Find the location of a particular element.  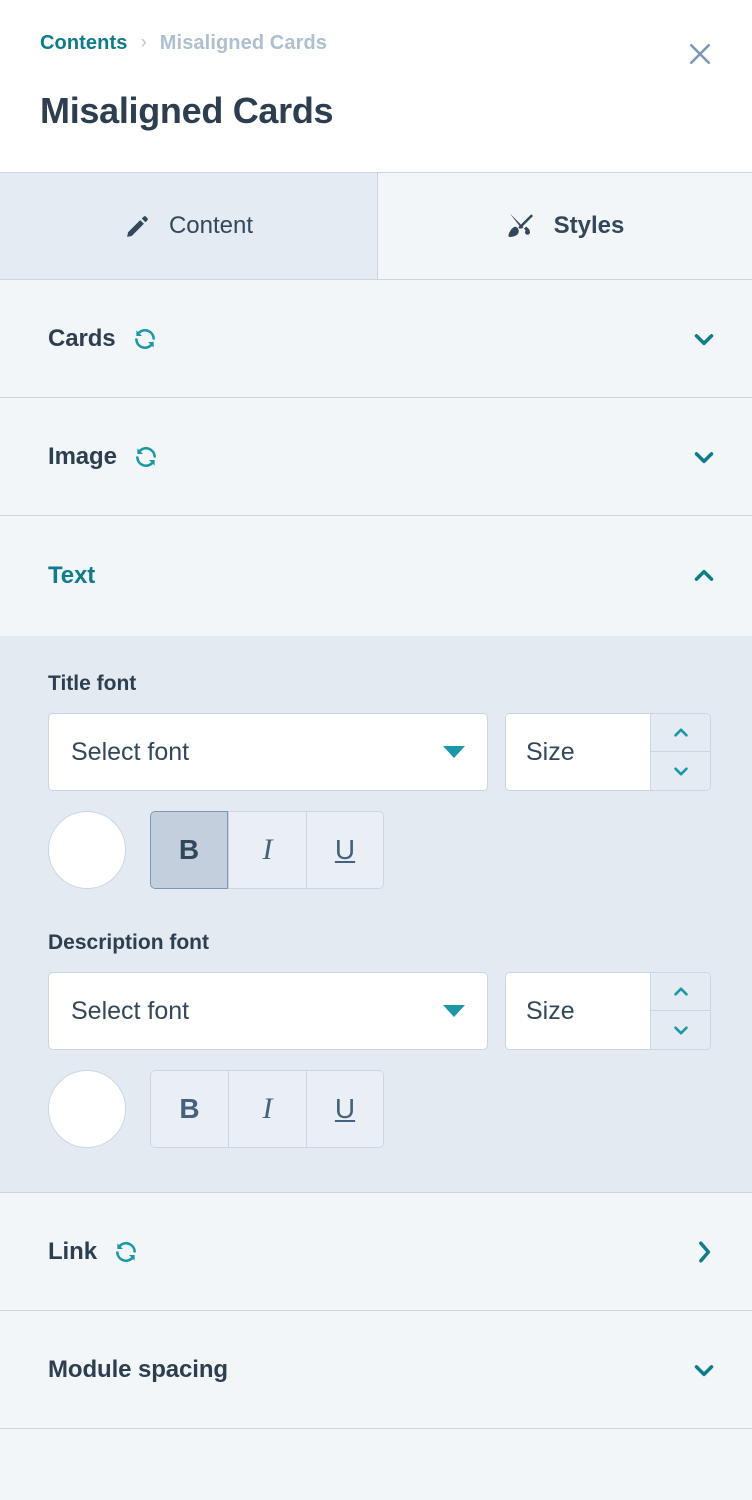

close-button is located at coordinates (700, 54).